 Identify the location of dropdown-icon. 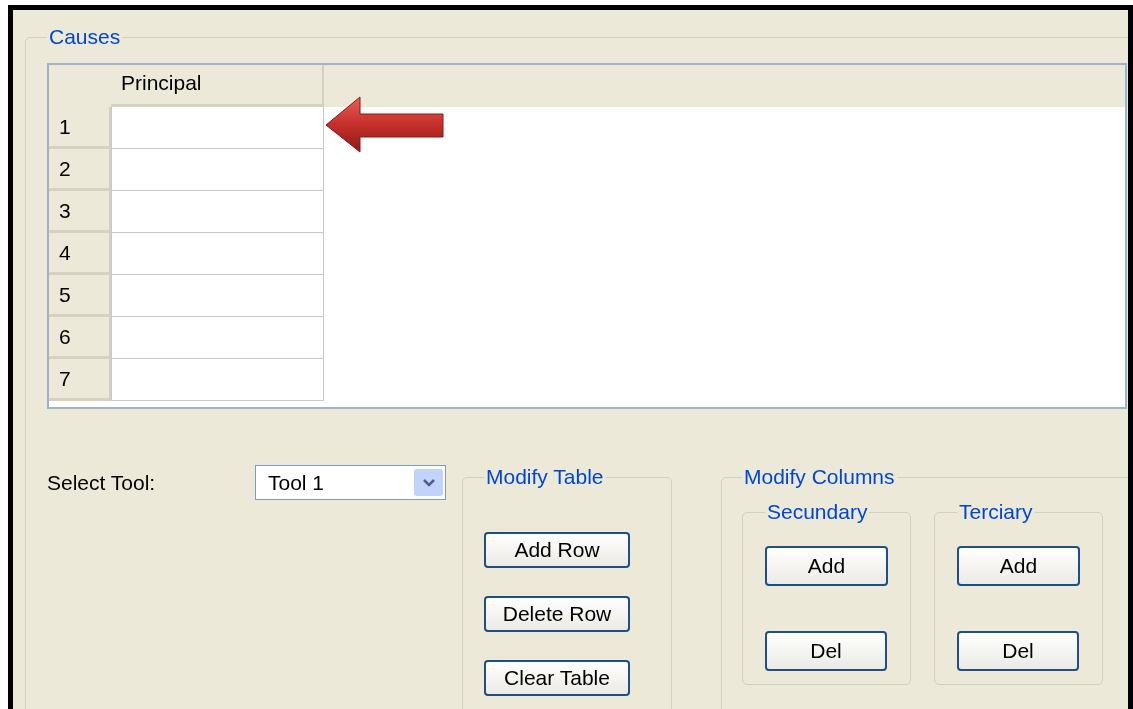
(428, 482).